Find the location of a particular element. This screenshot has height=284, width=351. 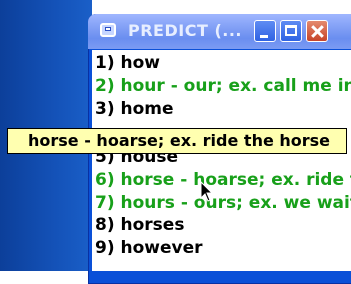

list-item: 9) however is located at coordinates (149, 248).